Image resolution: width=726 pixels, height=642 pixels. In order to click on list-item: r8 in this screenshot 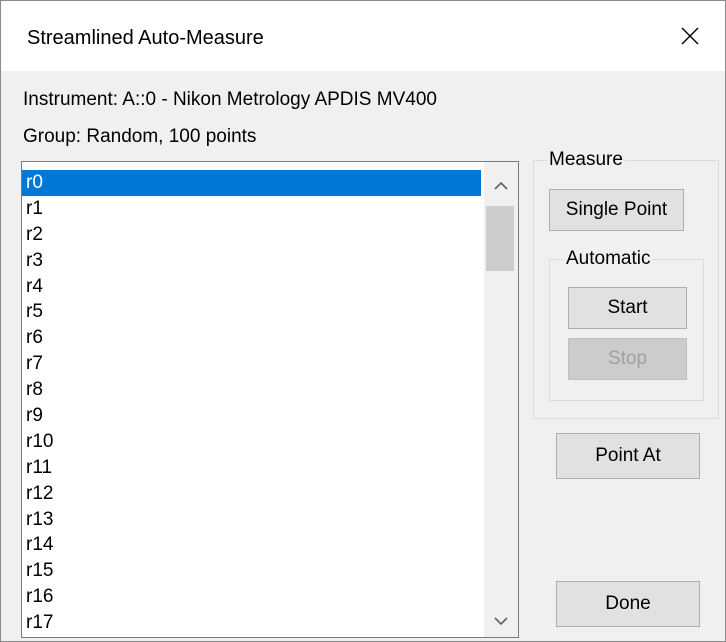, I will do `click(251, 390)`.